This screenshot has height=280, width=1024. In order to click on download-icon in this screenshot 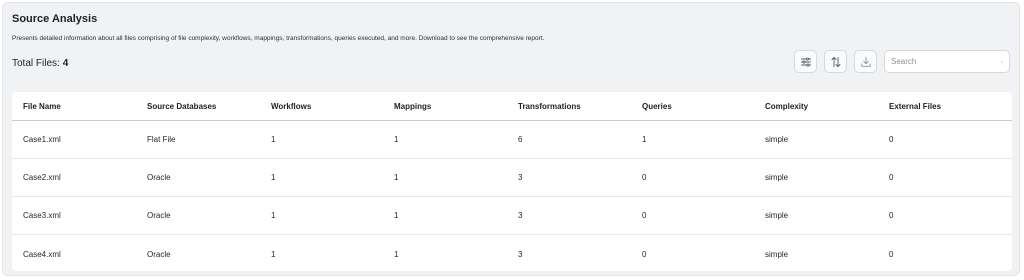, I will do `click(865, 61)`.